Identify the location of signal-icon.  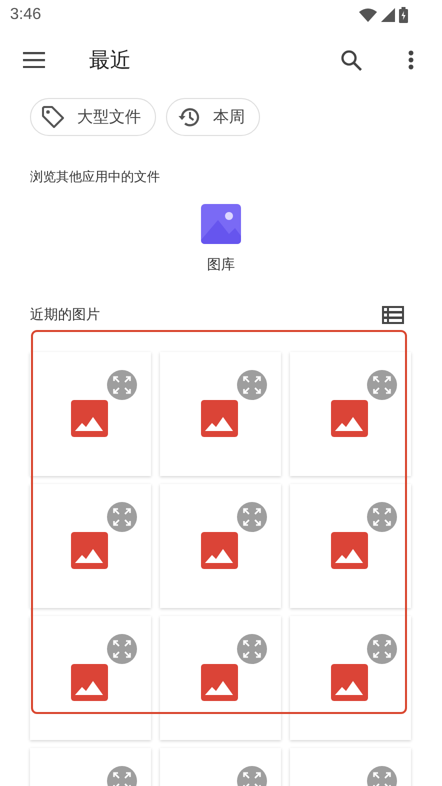
(388, 15).